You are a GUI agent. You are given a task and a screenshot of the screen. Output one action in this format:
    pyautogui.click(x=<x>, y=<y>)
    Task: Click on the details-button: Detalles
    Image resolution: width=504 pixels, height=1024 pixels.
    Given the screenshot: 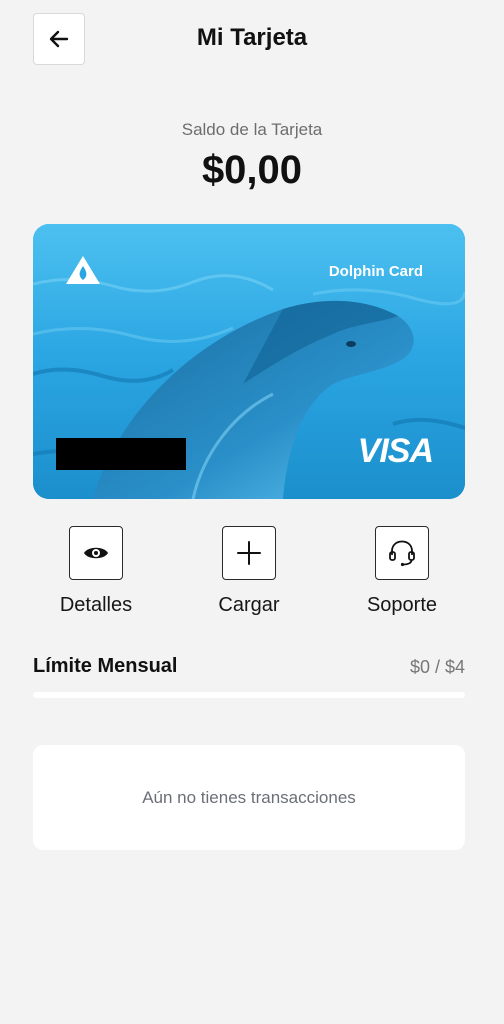 What is the action you would take?
    pyautogui.click(x=96, y=571)
    